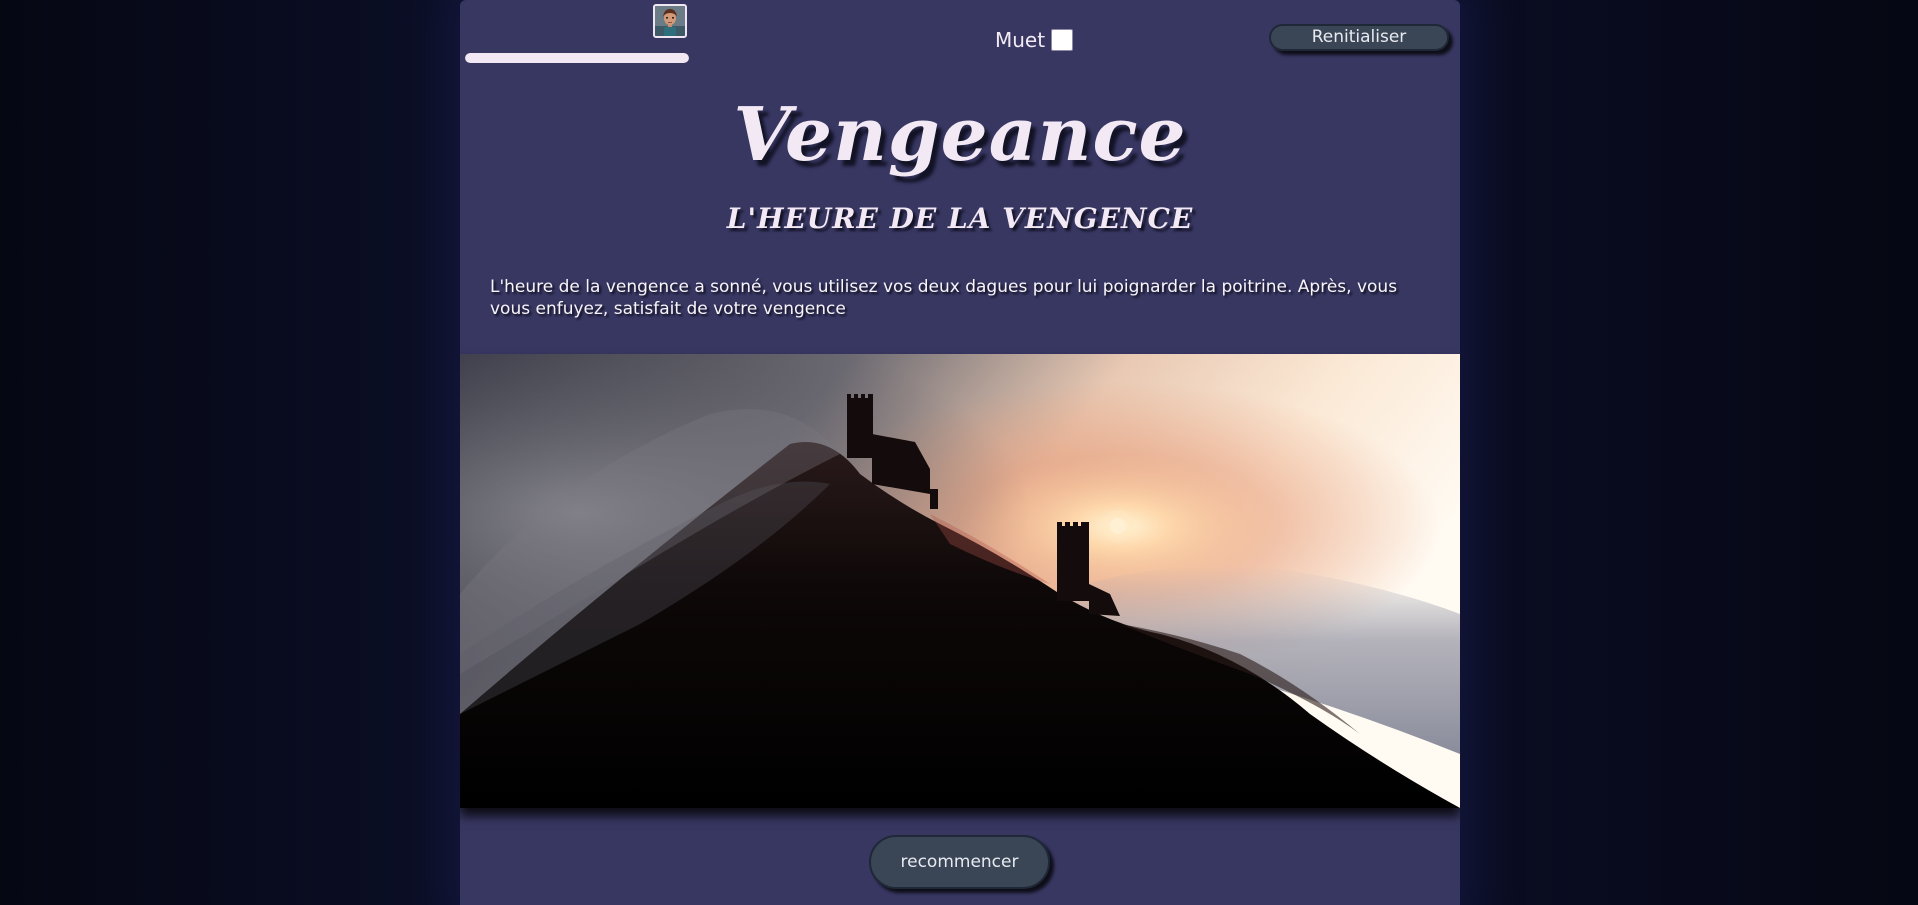 The width and height of the screenshot is (1918, 905). I want to click on health-bar-fill, so click(577, 58).